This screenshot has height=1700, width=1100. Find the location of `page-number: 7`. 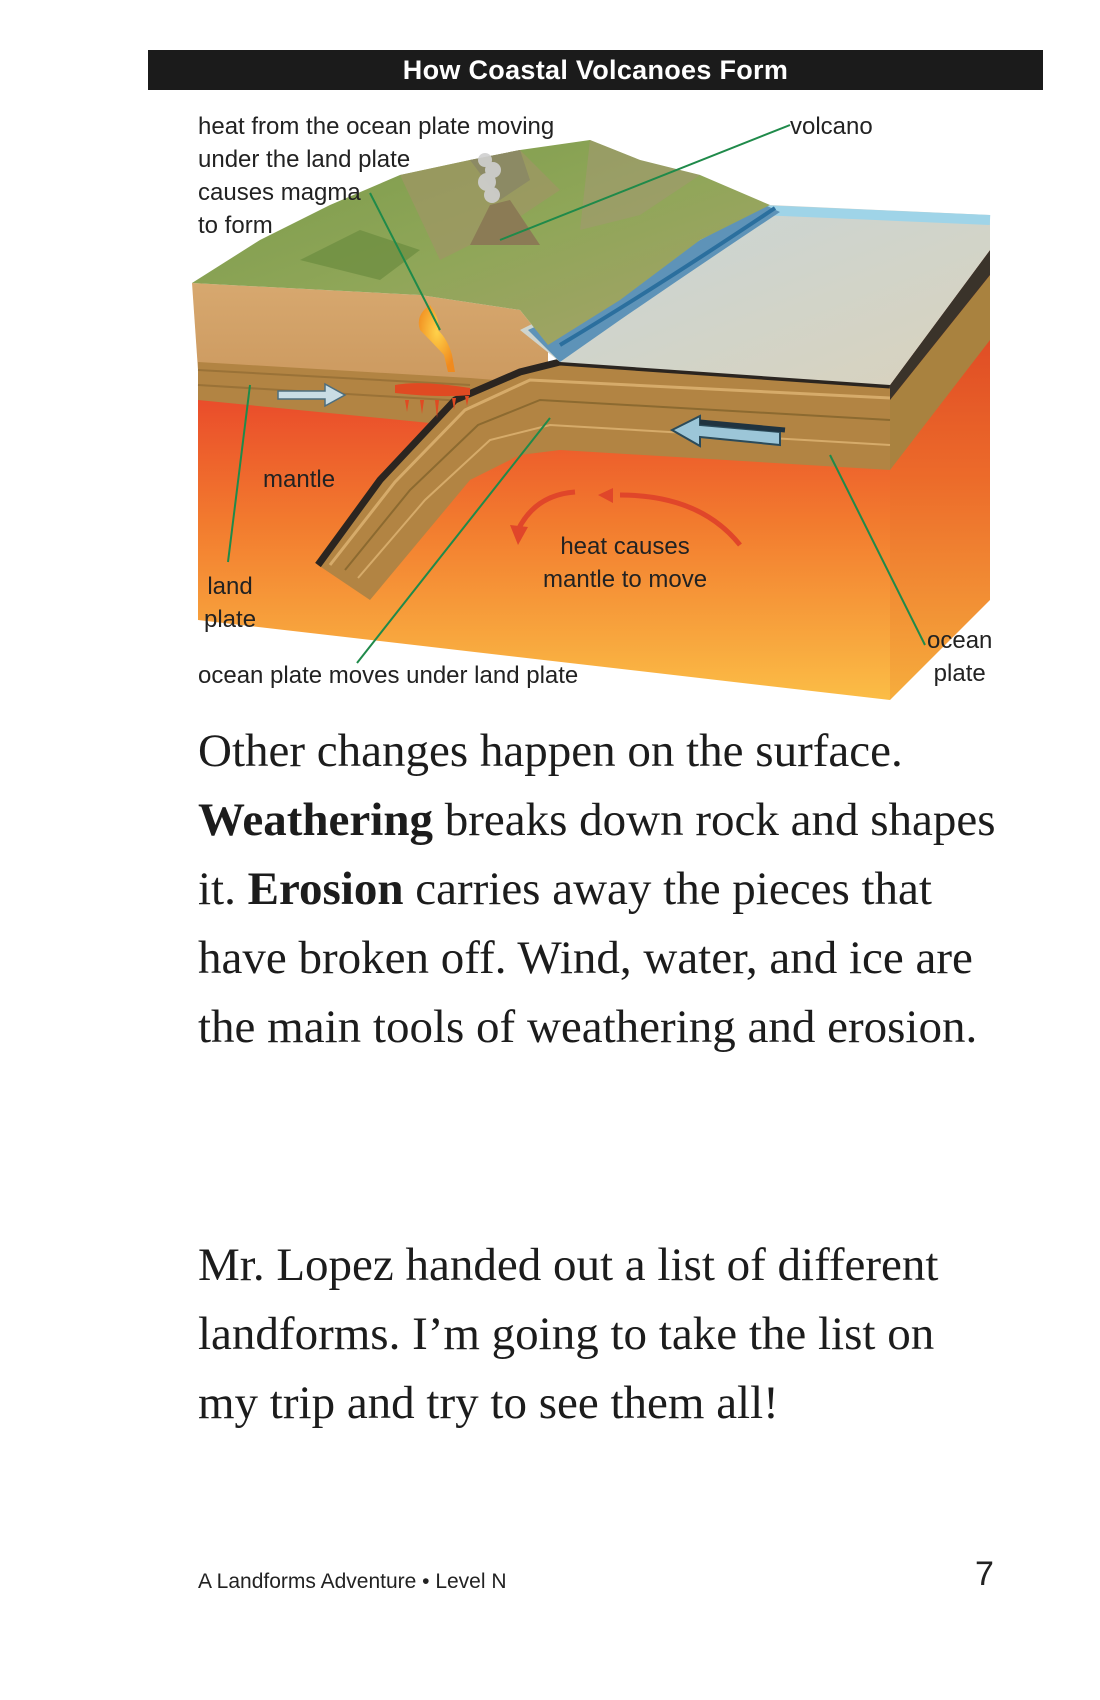

page-number: 7 is located at coordinates (984, 1574).